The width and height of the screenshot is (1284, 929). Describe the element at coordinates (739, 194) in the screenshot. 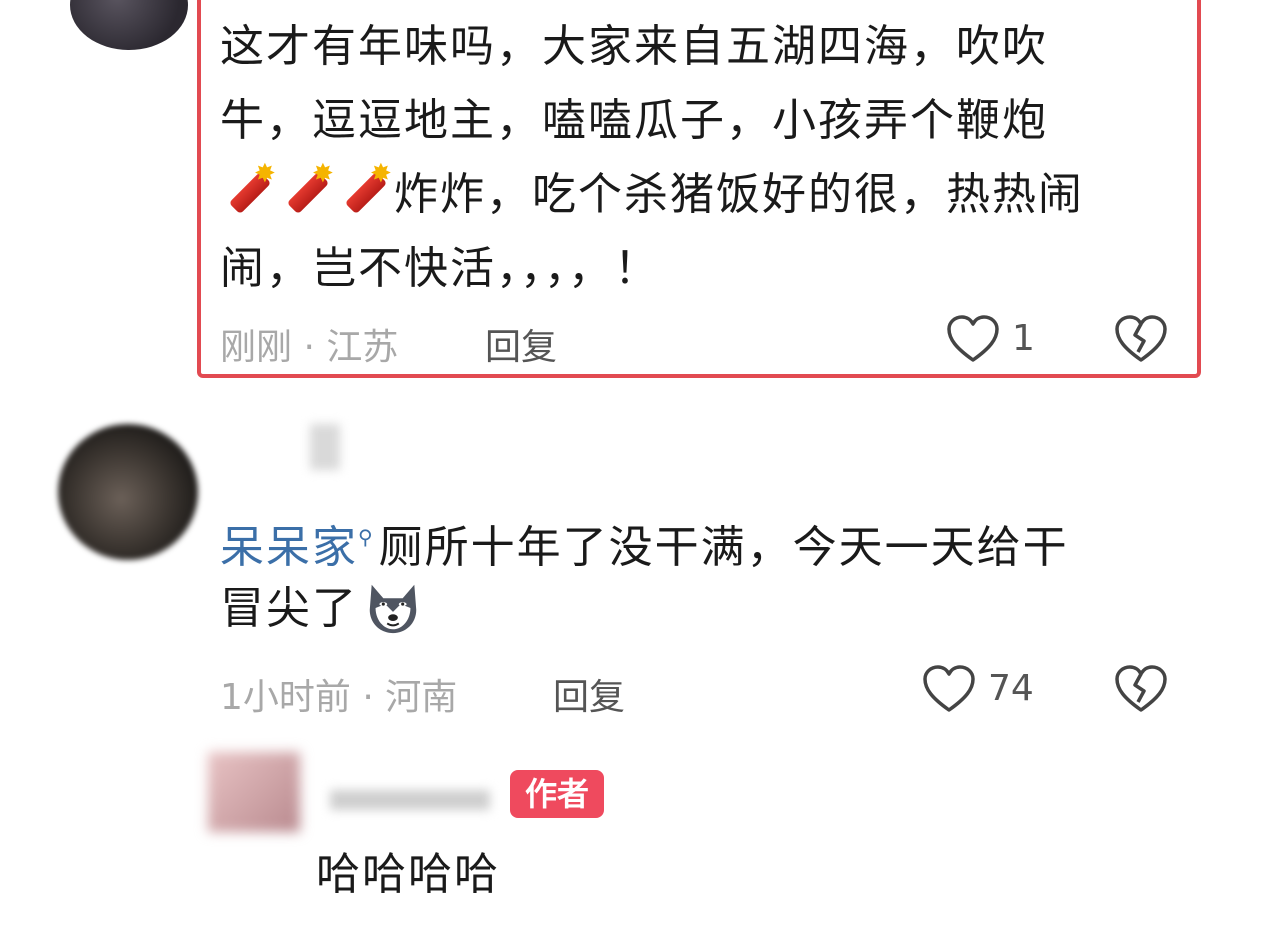

I see `comment-text-segment: 炸炸，吃个杀猪饭好的很，热热闹` at that location.